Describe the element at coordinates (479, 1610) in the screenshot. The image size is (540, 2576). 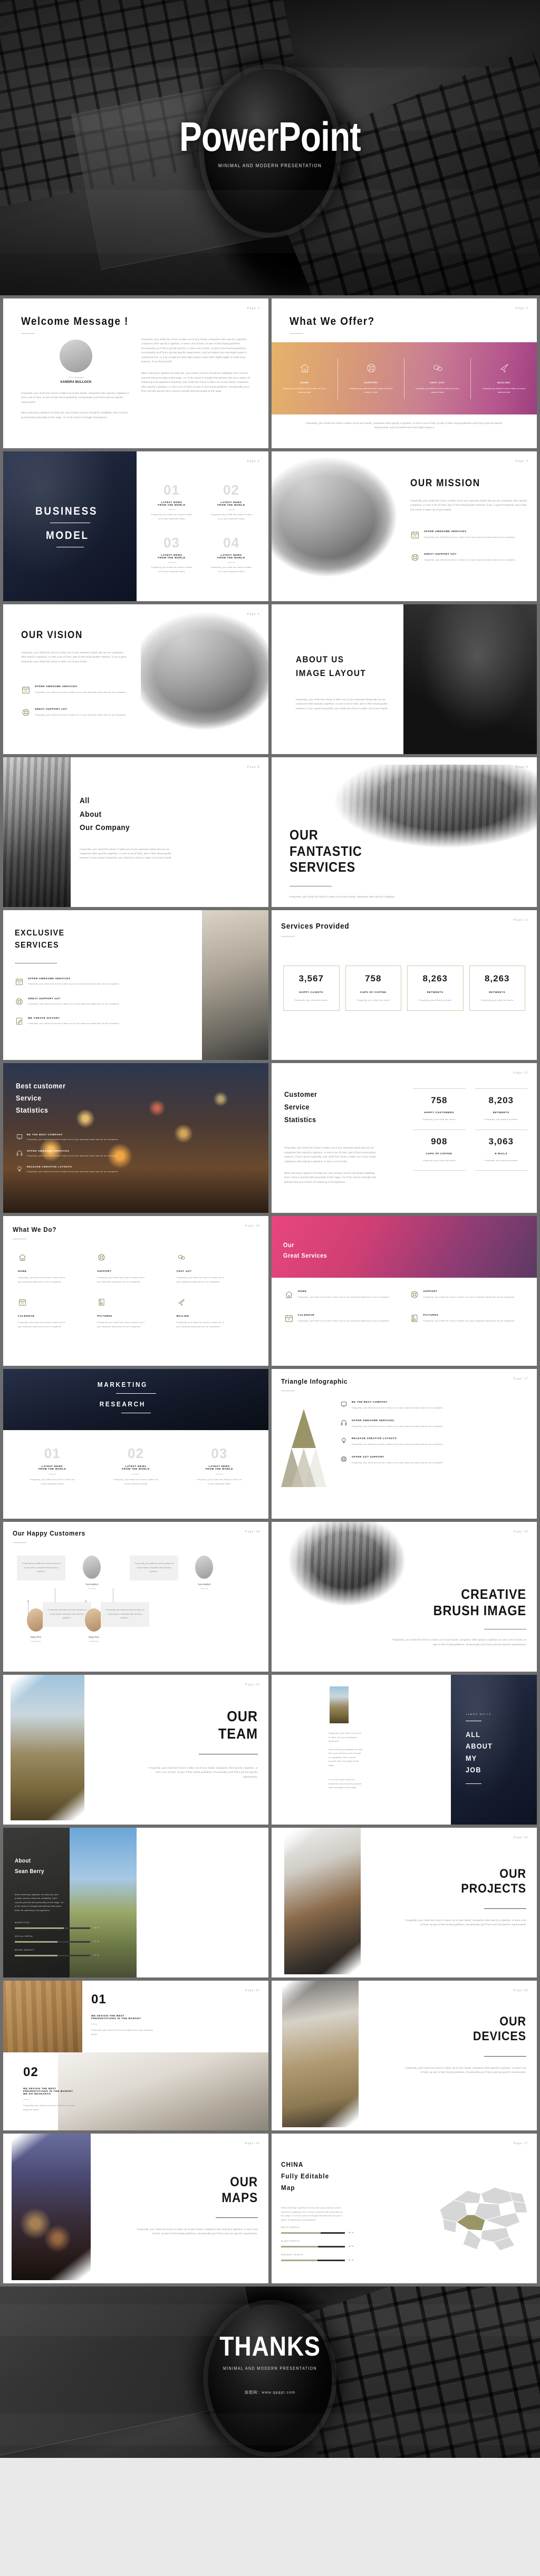
I see `creative-title-line2: BRUSH IMAGE` at that location.